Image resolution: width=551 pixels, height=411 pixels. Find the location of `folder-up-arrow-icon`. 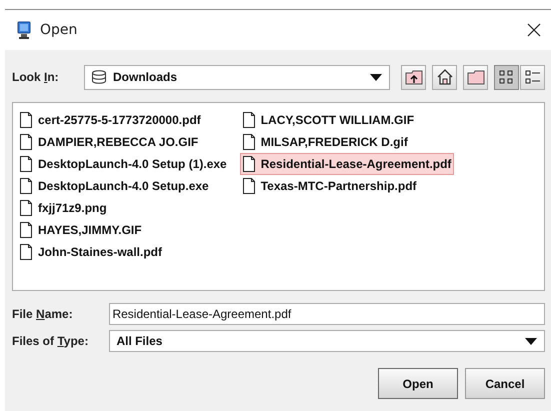

folder-up-arrow-icon is located at coordinates (413, 77).